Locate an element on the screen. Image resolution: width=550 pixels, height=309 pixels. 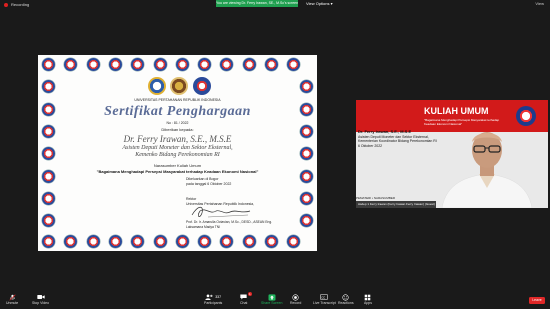
speaker-date: 6 Oktober 2022 is located at coordinates (370, 145).